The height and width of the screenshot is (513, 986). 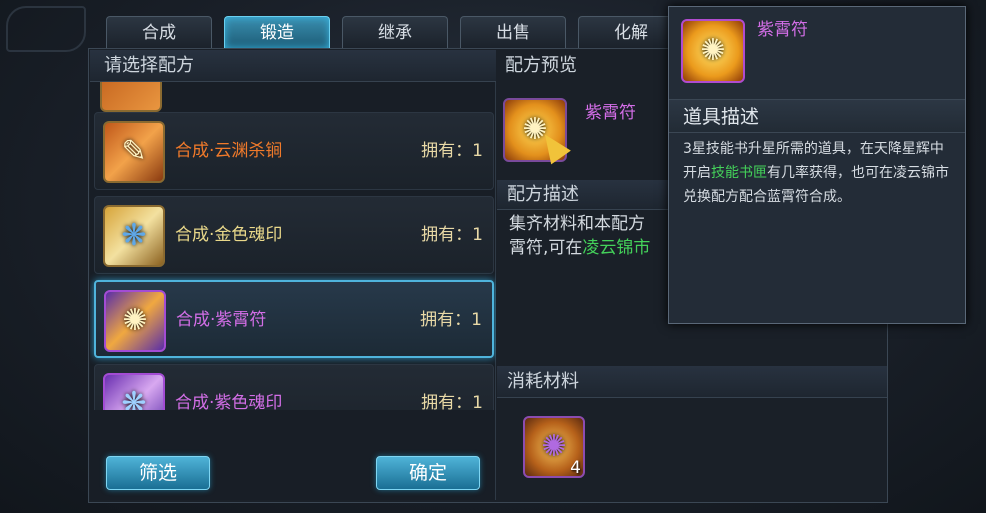 I want to click on recipe-desc-location-link: 凌云锦市, so click(x=616, y=248).